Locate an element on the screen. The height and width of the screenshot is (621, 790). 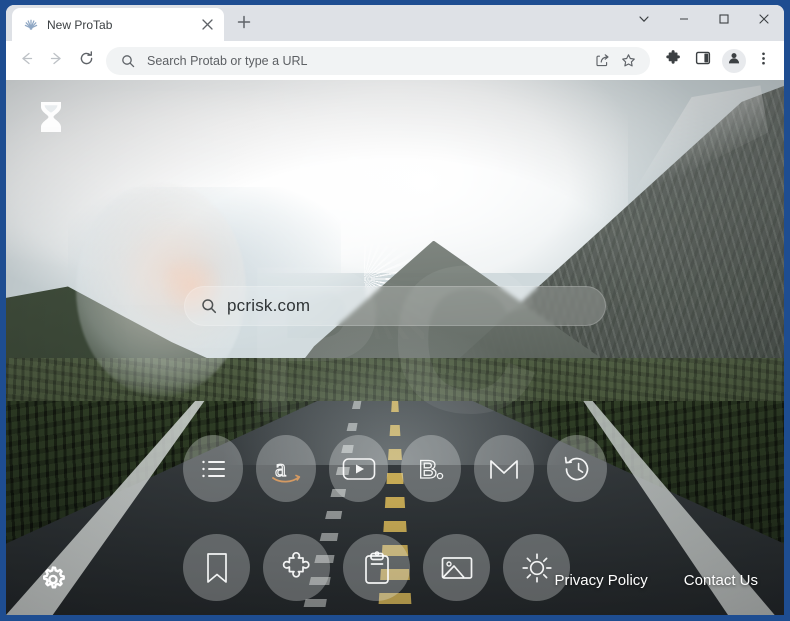
history-icon is located at coordinates (577, 469).